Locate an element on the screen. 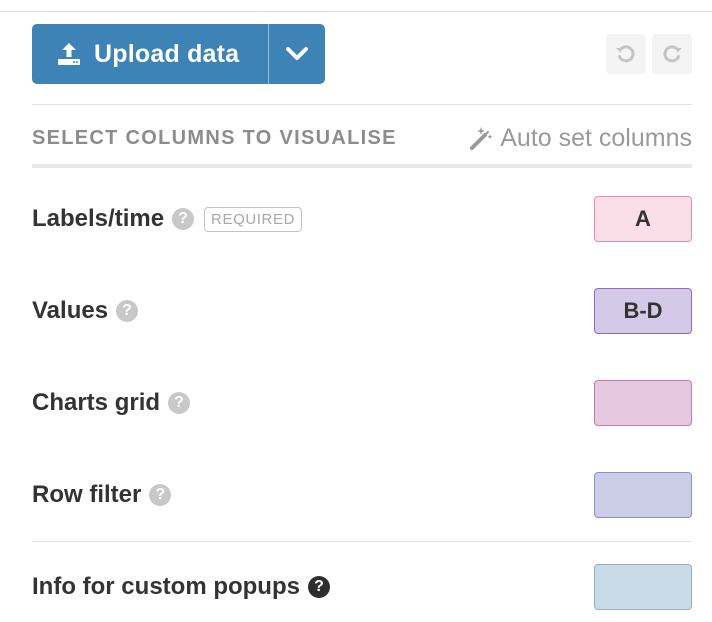 Image resolution: width=712 pixels, height=622 pixels. redo-icon is located at coordinates (672, 54).